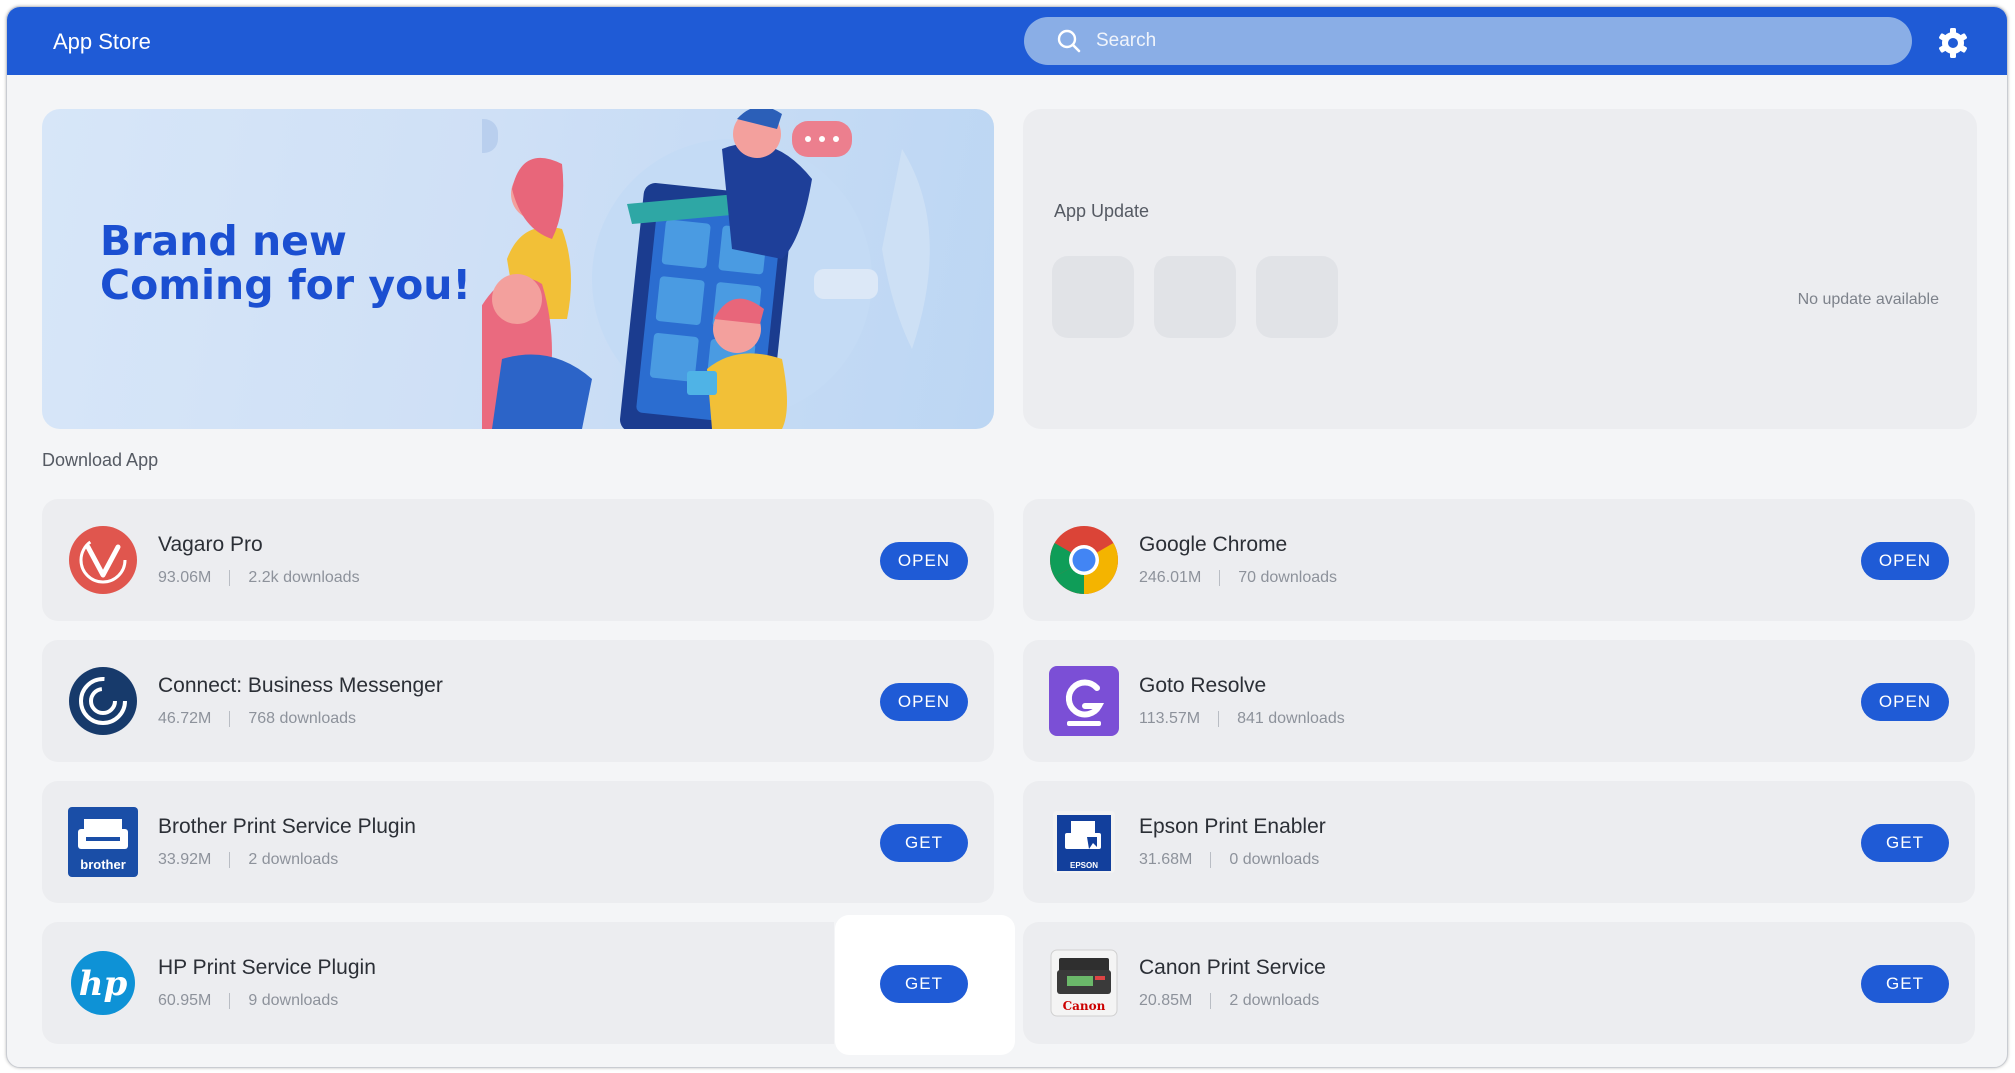  I want to click on vagaro-icon, so click(103, 560).